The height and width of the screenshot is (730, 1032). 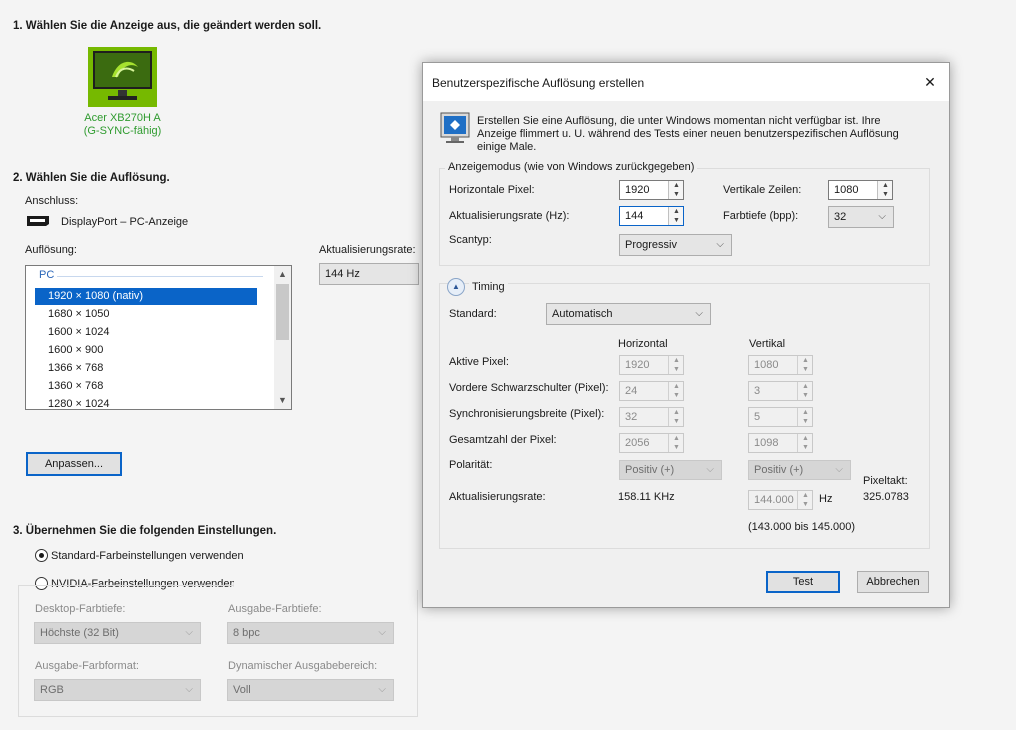 I want to click on connection-label: Anschluss:, so click(x=52, y=201).